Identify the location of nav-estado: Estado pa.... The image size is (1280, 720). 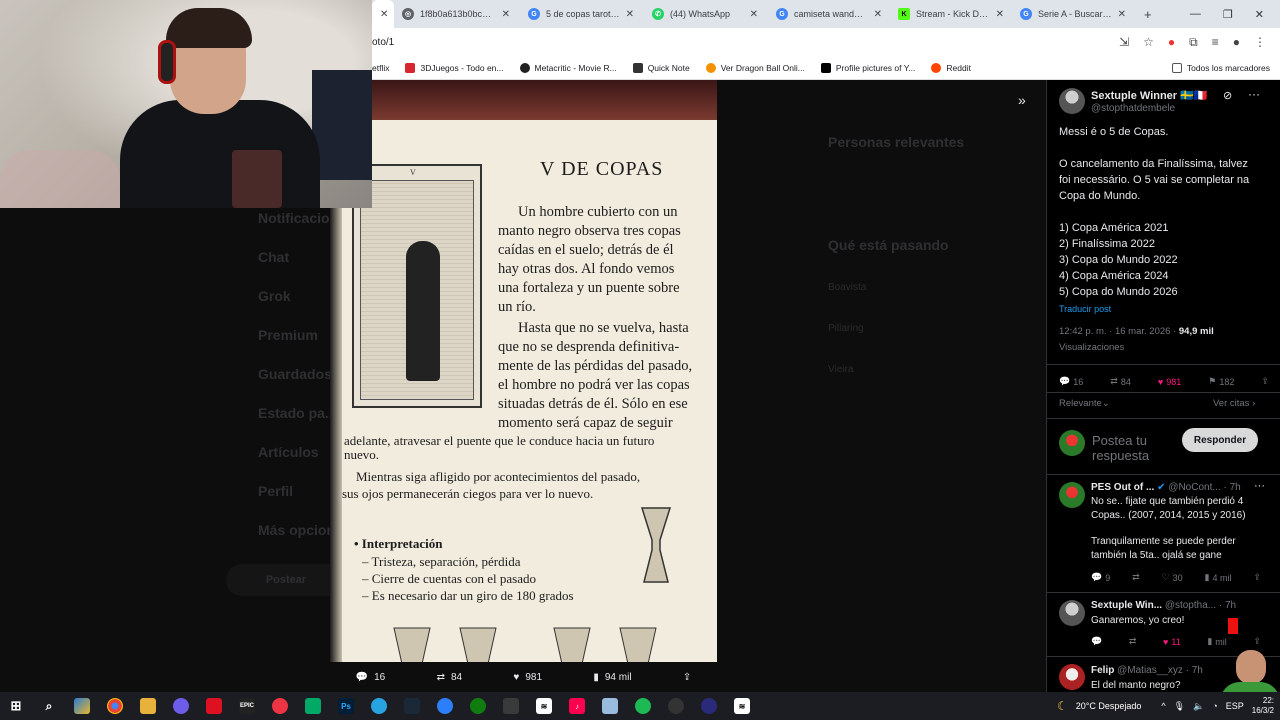
(297, 413).